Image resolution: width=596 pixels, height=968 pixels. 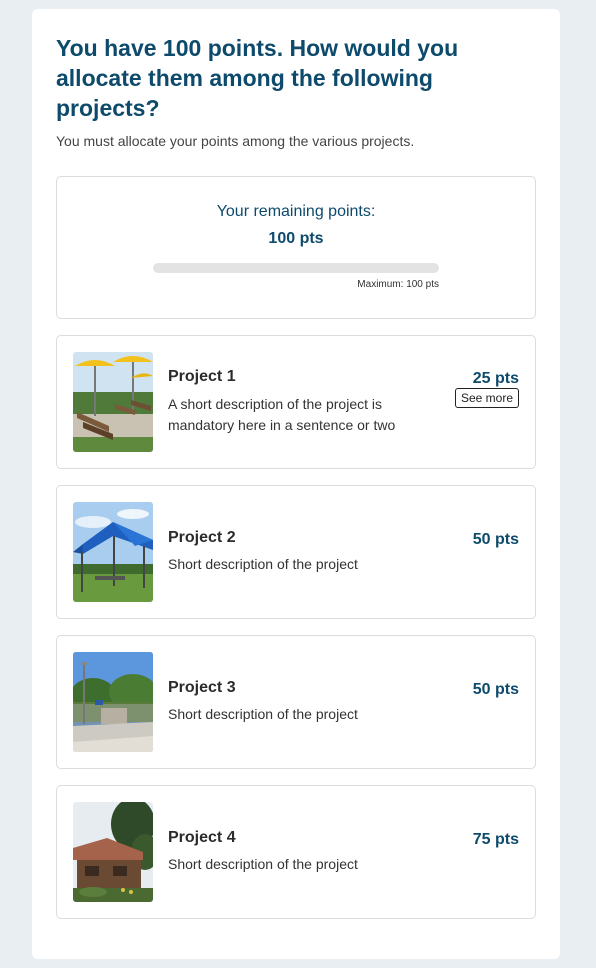 I want to click on project-title: Project 1, so click(x=202, y=376).